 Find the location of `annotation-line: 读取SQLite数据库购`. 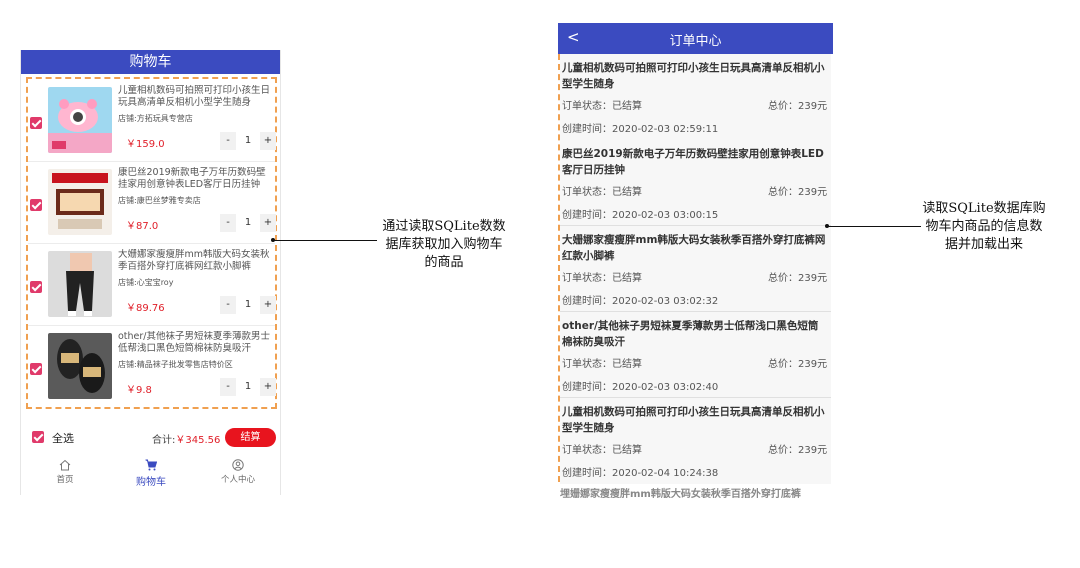

annotation-line: 读取SQLite数据库购 is located at coordinates (984, 208).